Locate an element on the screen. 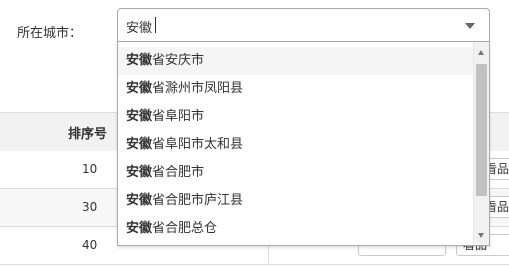 The height and width of the screenshot is (266, 509). option-rest: 省合肥市 is located at coordinates (178, 172).